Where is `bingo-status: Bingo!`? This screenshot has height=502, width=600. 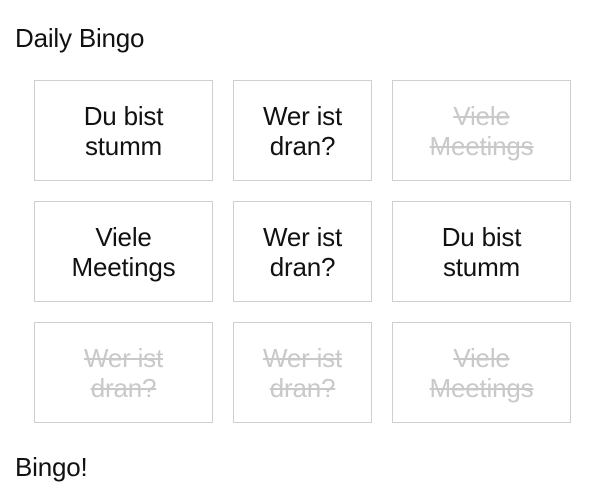
bingo-status: Bingo! is located at coordinates (51, 467).